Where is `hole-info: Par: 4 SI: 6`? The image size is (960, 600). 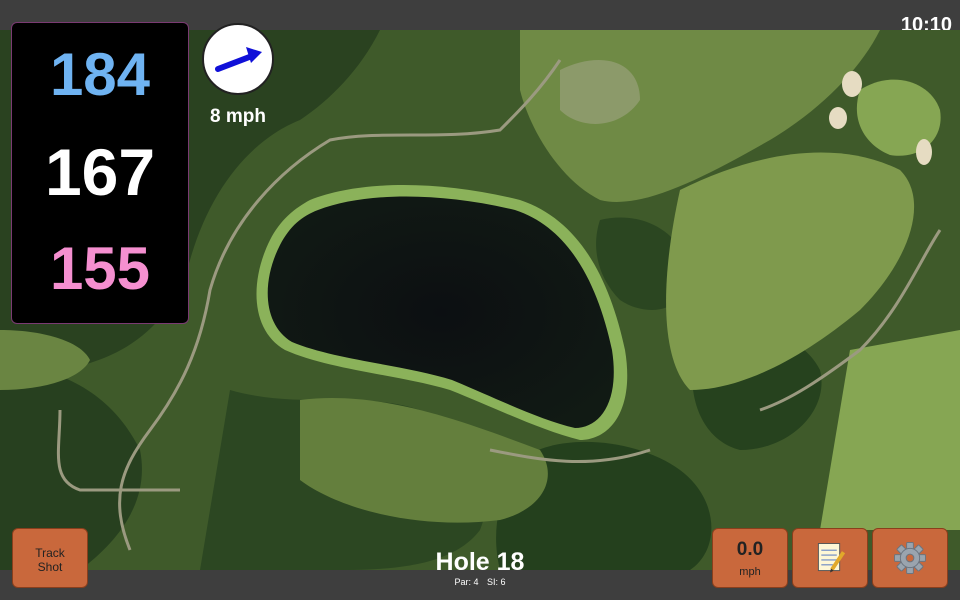 hole-info: Par: 4 SI: 6 is located at coordinates (480, 582).